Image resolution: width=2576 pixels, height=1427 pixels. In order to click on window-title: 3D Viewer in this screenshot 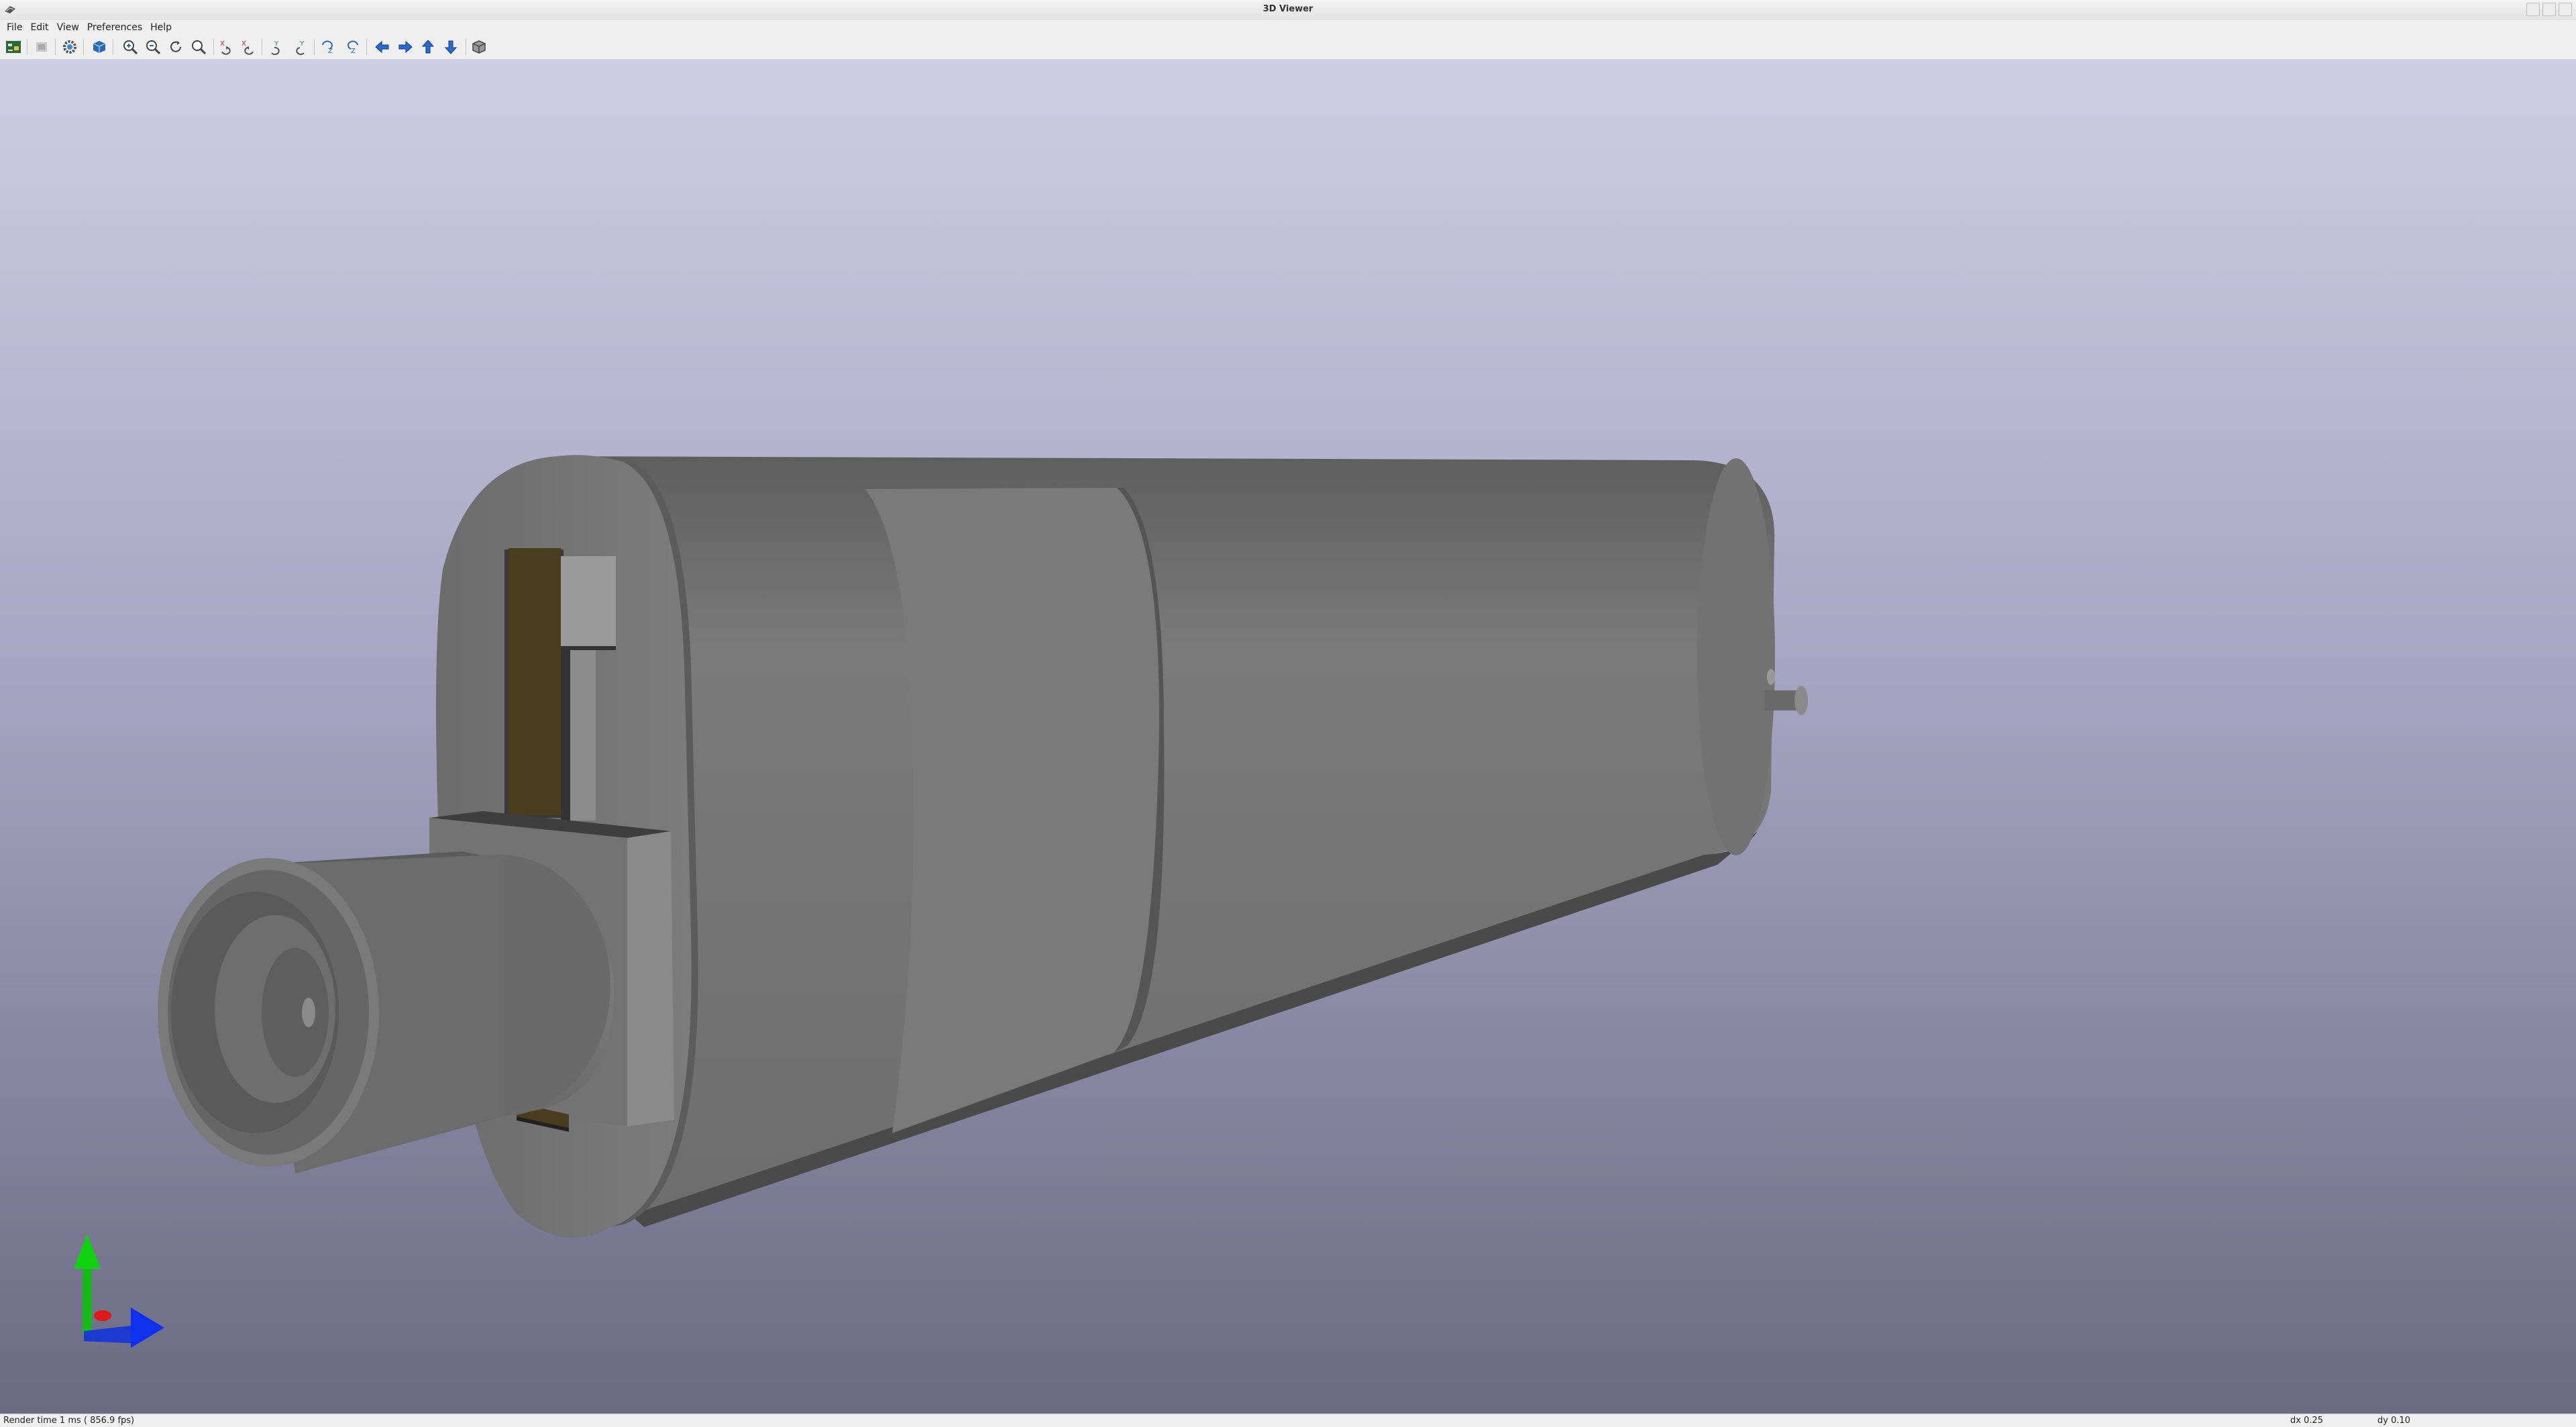, I will do `click(1288, 9)`.